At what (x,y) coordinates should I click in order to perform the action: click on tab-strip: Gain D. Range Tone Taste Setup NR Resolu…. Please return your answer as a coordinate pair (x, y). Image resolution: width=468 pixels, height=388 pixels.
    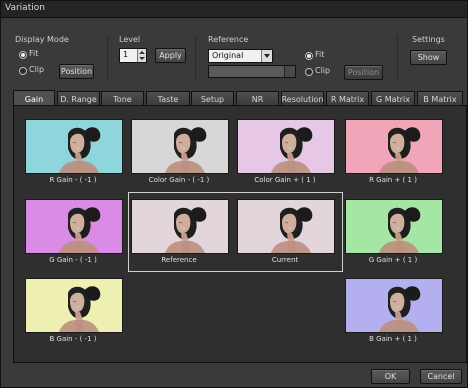
    Looking at the image, I should click on (239, 98).